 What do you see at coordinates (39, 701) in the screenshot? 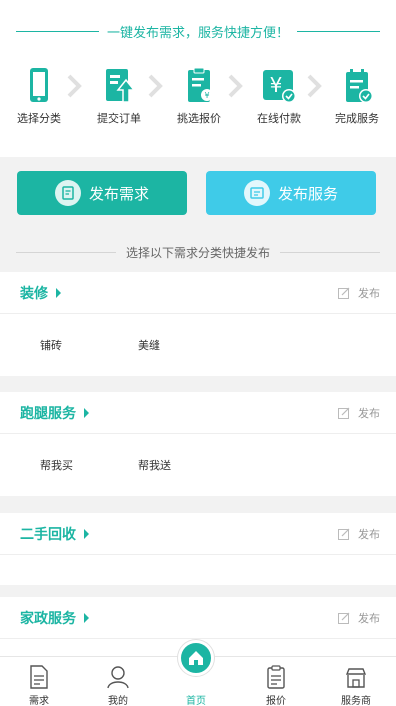
I see `tab-label: 需求` at bounding box center [39, 701].